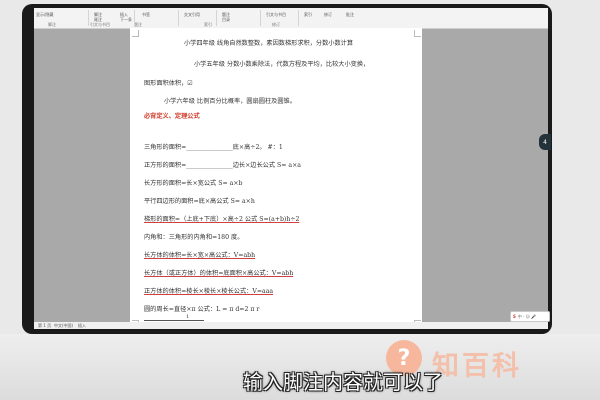 The height and width of the screenshot is (400, 600). I want to click on footnote-number: 1, so click(187, 317).